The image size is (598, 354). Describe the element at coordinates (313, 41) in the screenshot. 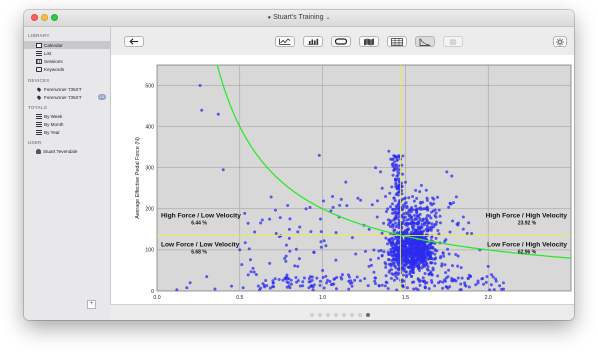

I see `bar-chart-view-button` at that location.